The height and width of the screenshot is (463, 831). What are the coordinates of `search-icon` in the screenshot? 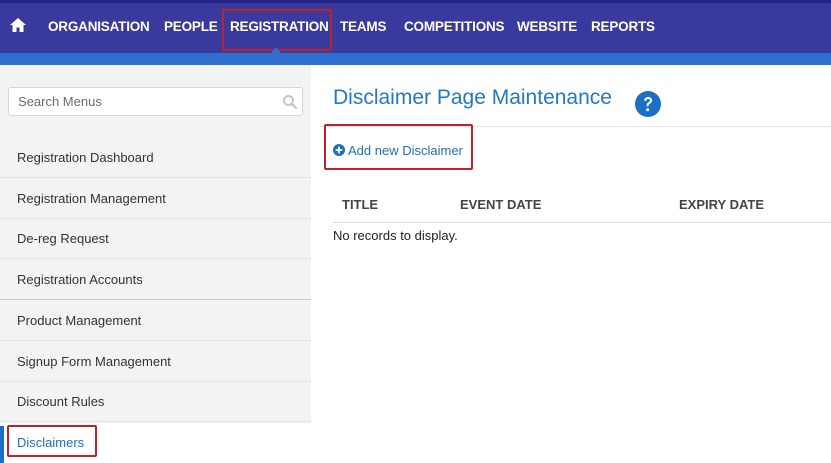 It's located at (290, 102).